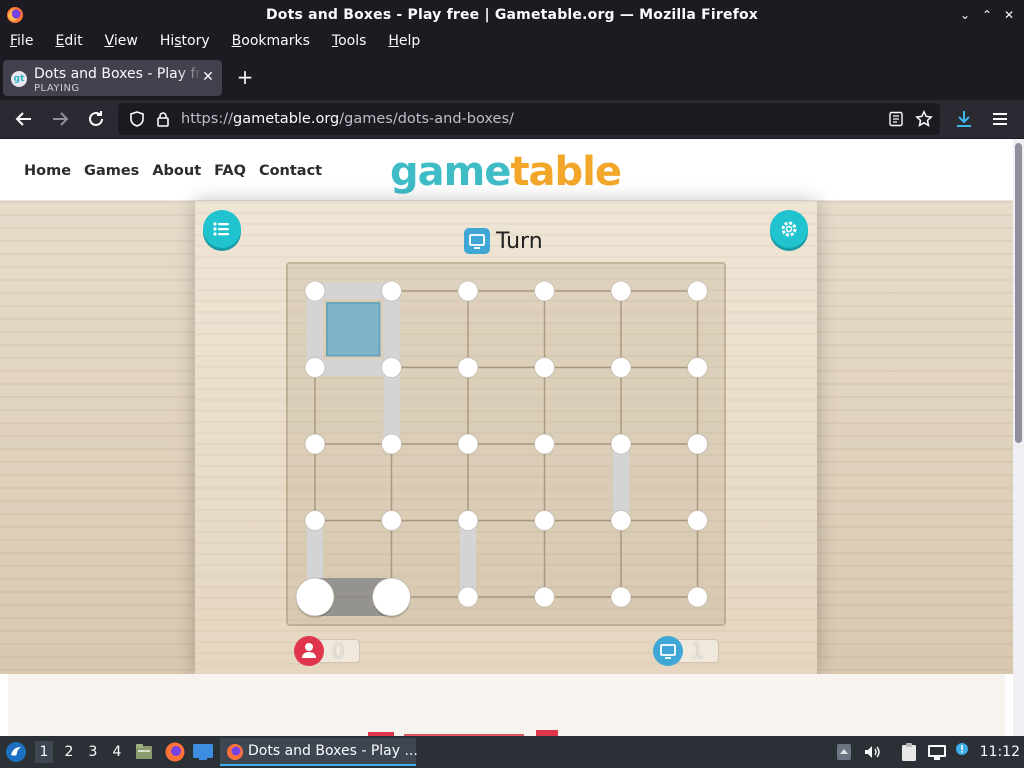 This screenshot has width=1024, height=768. Describe the element at coordinates (175, 752) in the screenshot. I see `firefox-launcher-icon` at that location.